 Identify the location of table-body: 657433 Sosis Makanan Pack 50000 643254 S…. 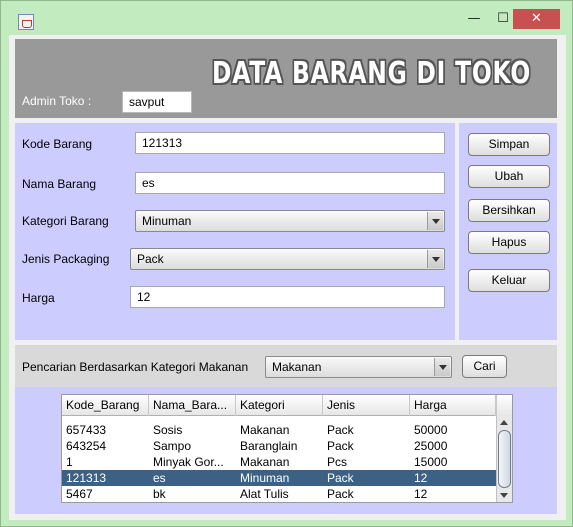
(279, 462).